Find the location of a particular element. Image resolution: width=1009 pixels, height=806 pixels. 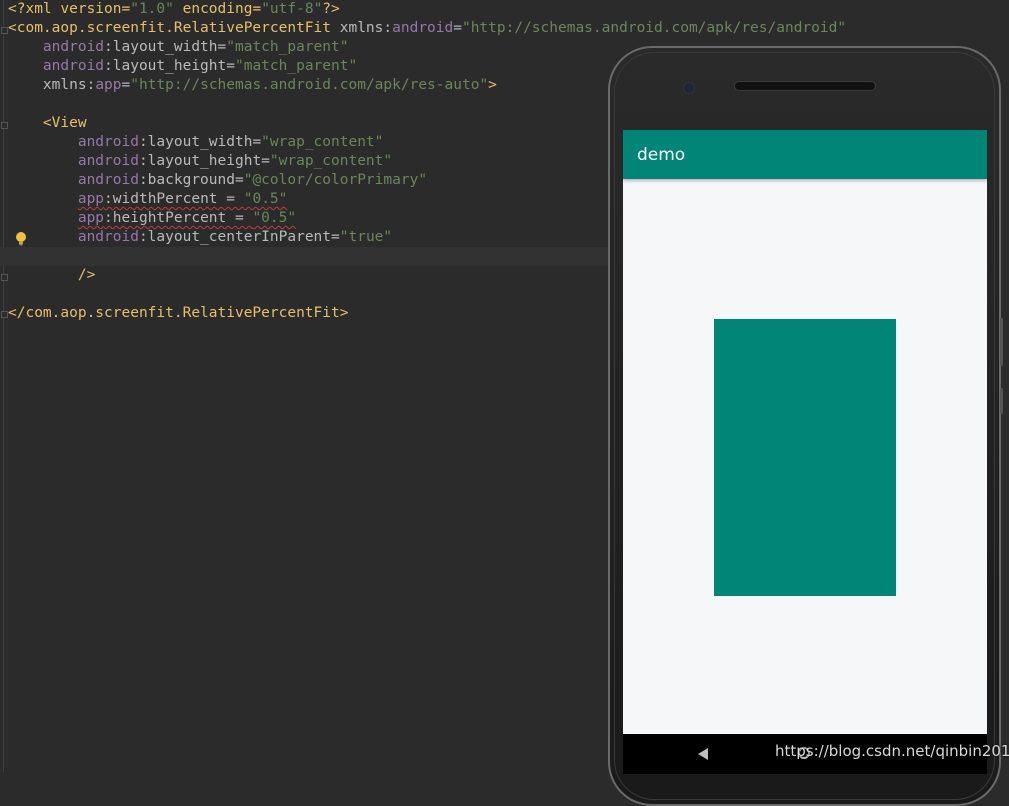

current-line-highlight is located at coordinates (304, 256).